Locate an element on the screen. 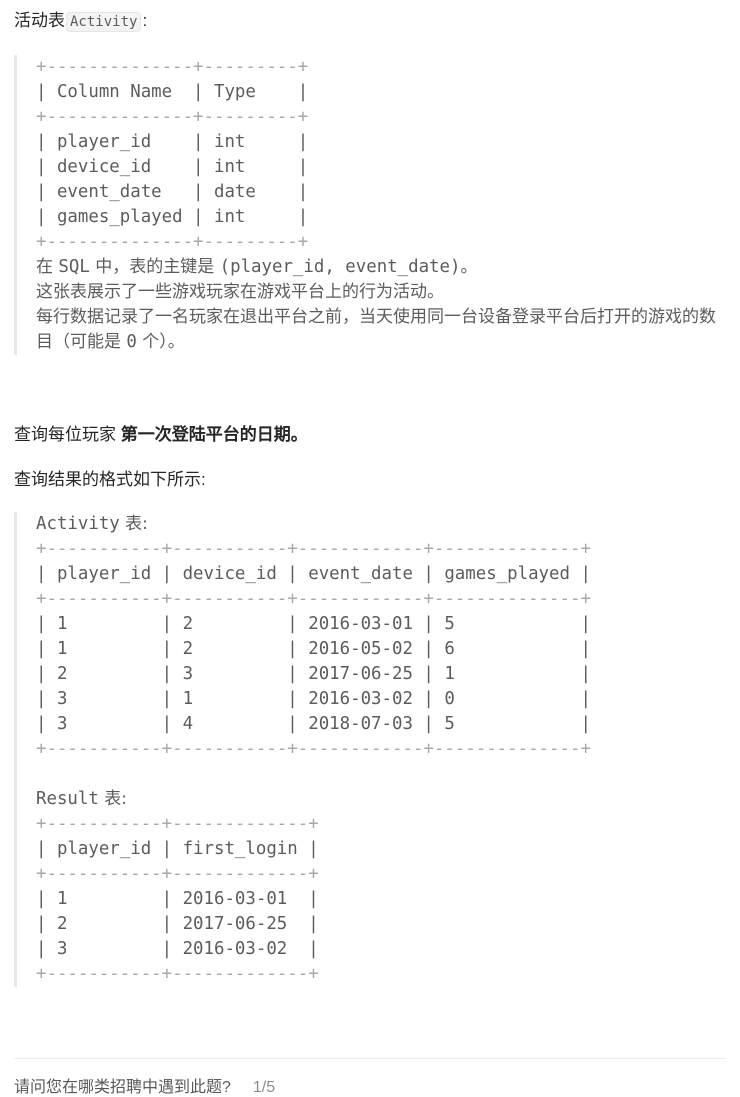 This screenshot has height=1097, width=740. result-label-suffix: 表: is located at coordinates (112, 799).